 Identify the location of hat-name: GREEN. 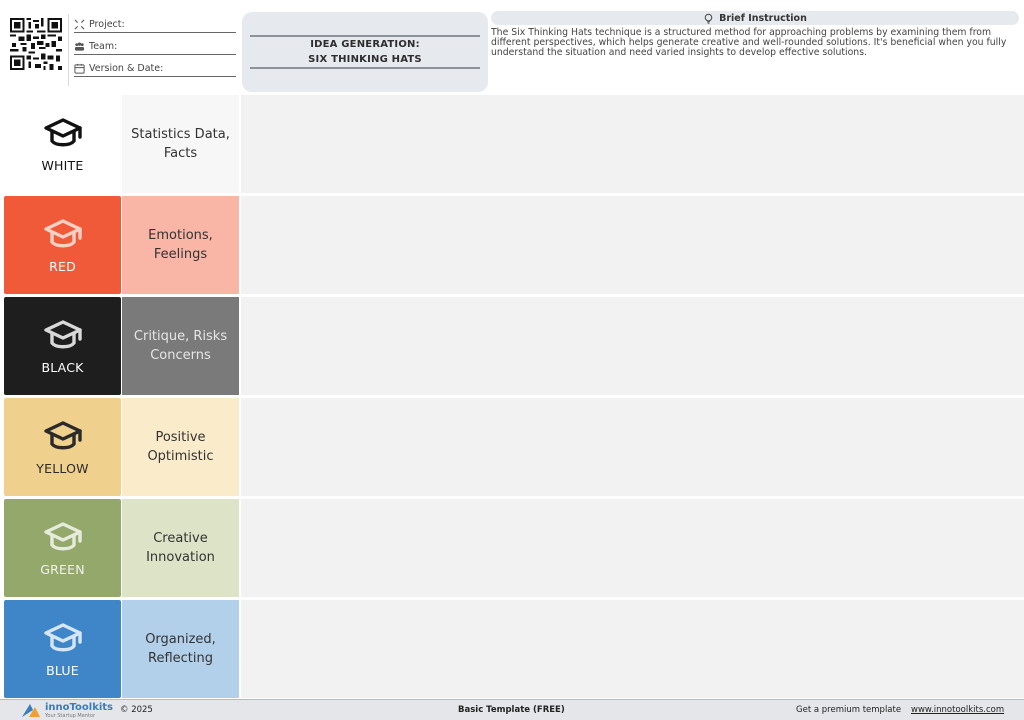
(62, 569).